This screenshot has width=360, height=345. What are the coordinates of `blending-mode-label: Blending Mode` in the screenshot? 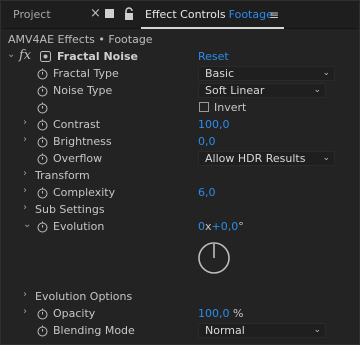 It's located at (94, 330).